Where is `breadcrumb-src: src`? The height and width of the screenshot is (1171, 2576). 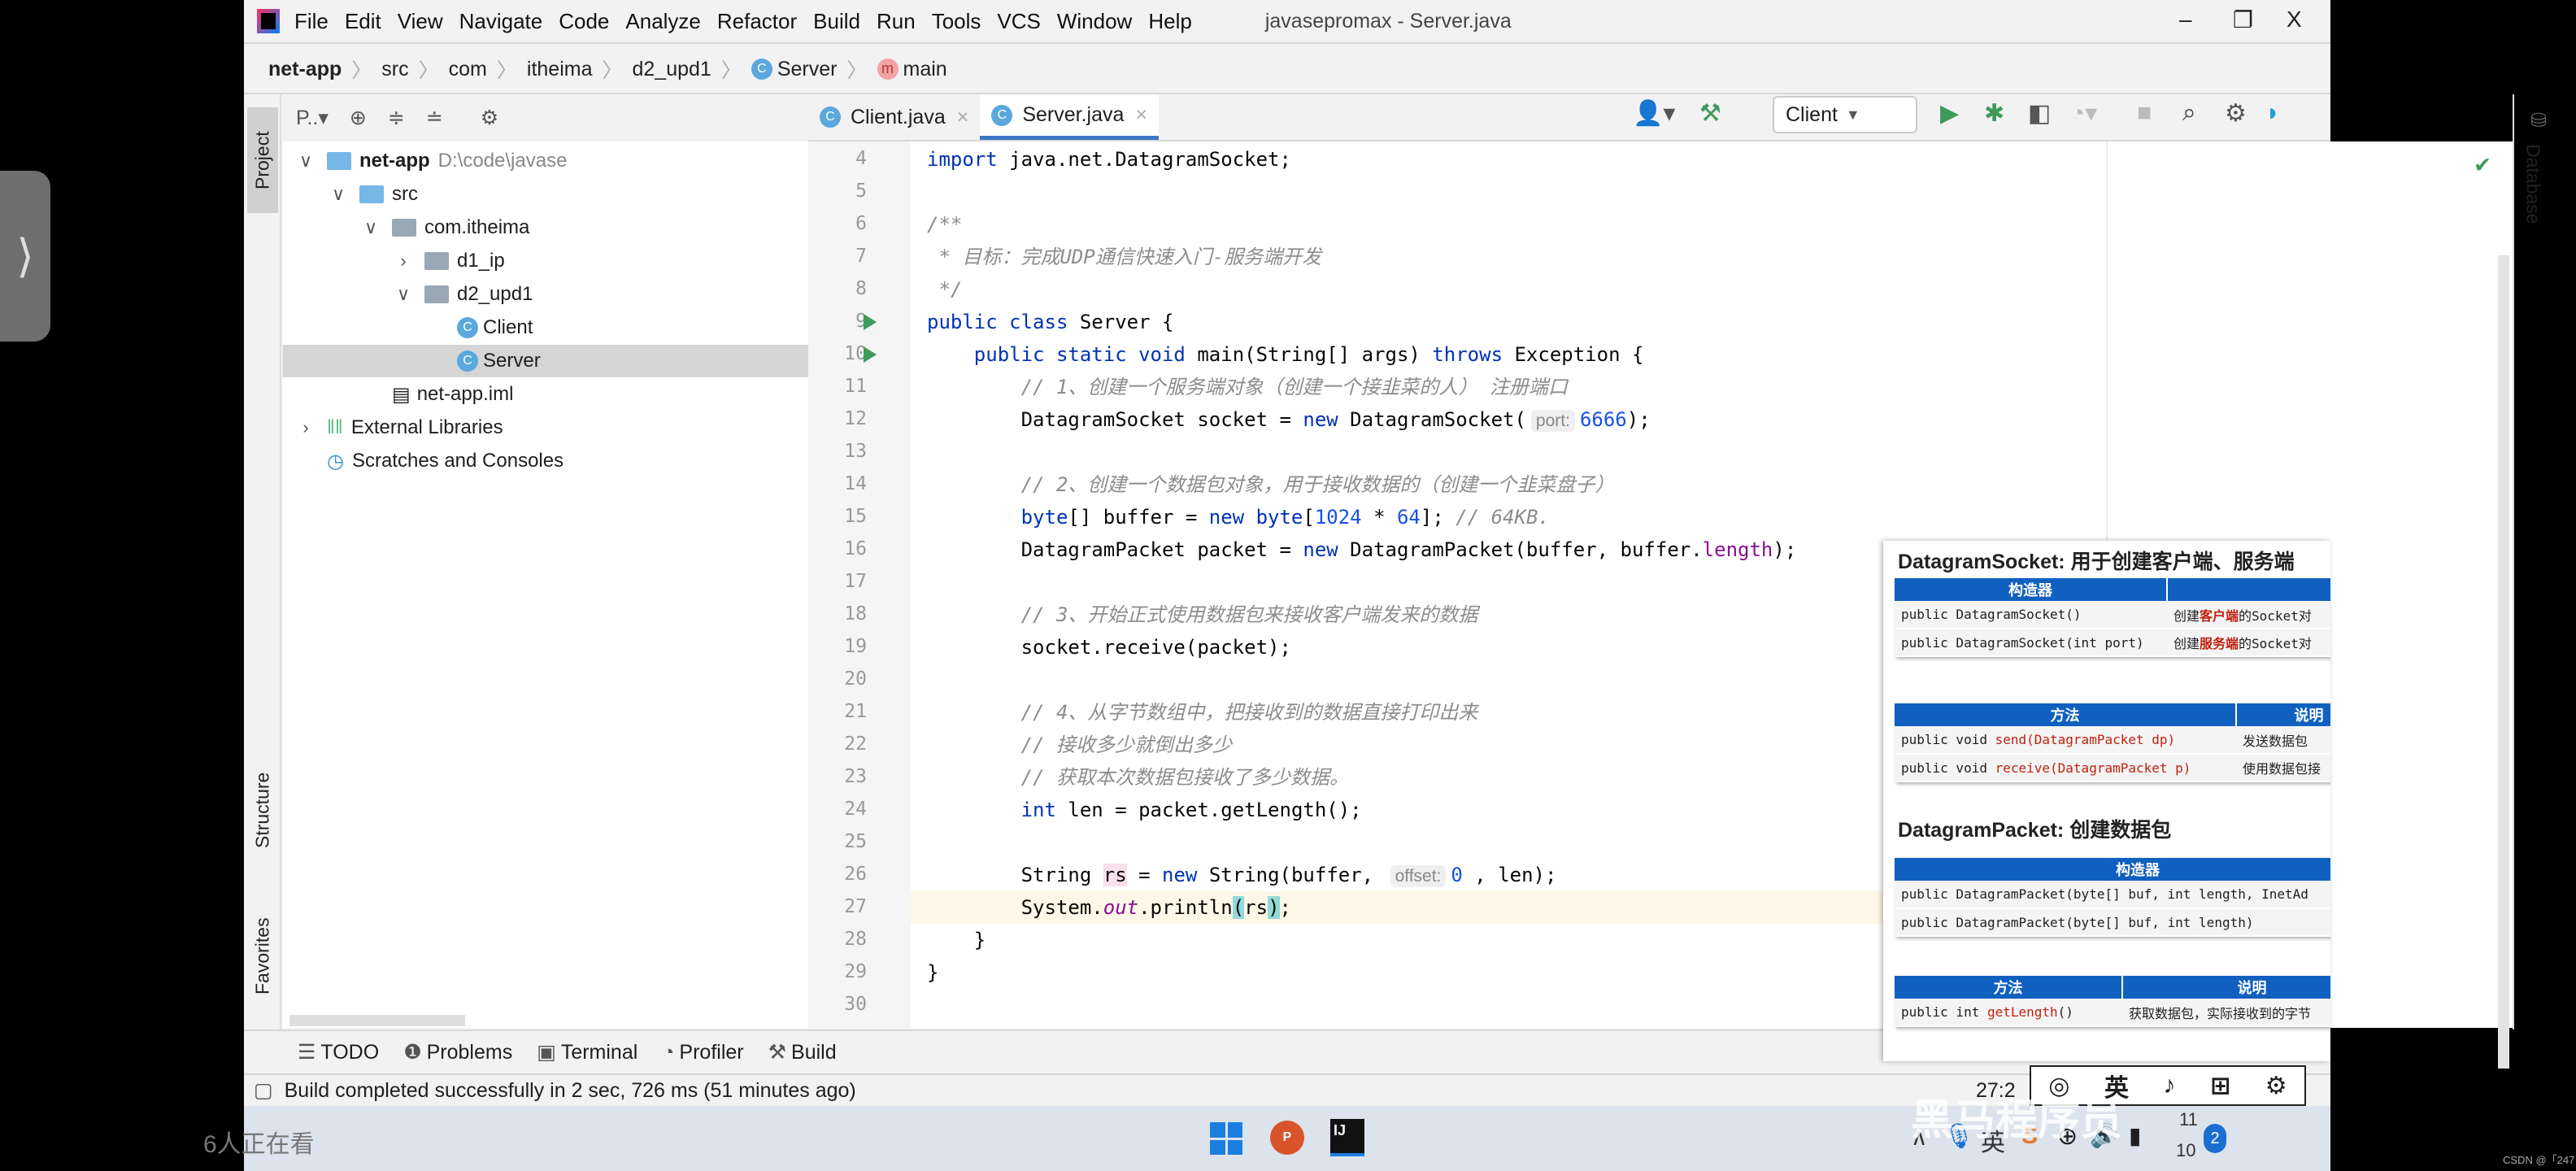
breadcrumb-src: src is located at coordinates (394, 69).